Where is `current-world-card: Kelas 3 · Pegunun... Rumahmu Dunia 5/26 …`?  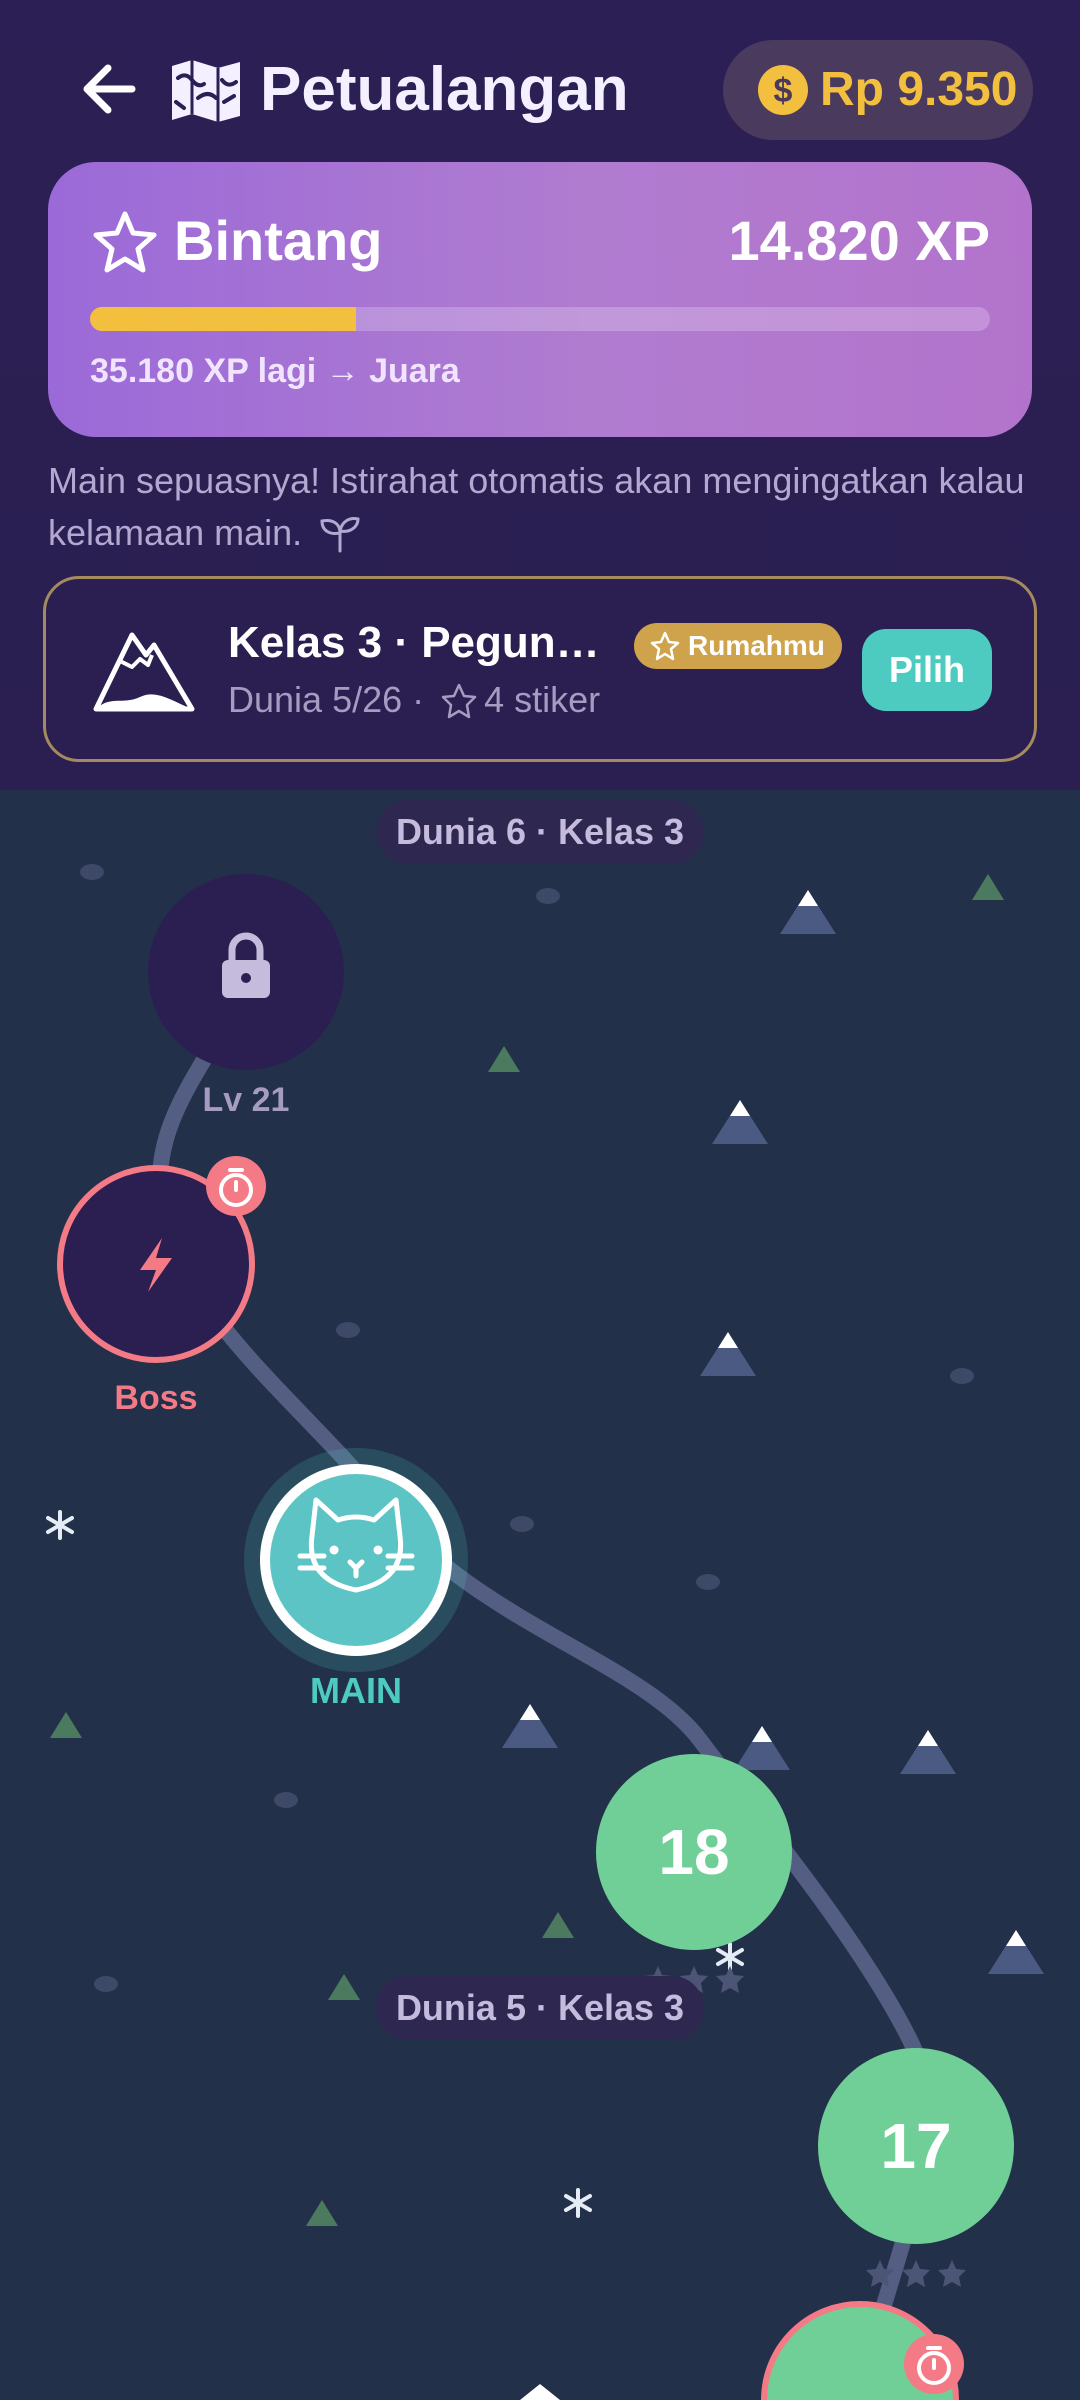 current-world-card: Kelas 3 · Pegunun... Rumahmu Dunia 5/26 … is located at coordinates (540, 669).